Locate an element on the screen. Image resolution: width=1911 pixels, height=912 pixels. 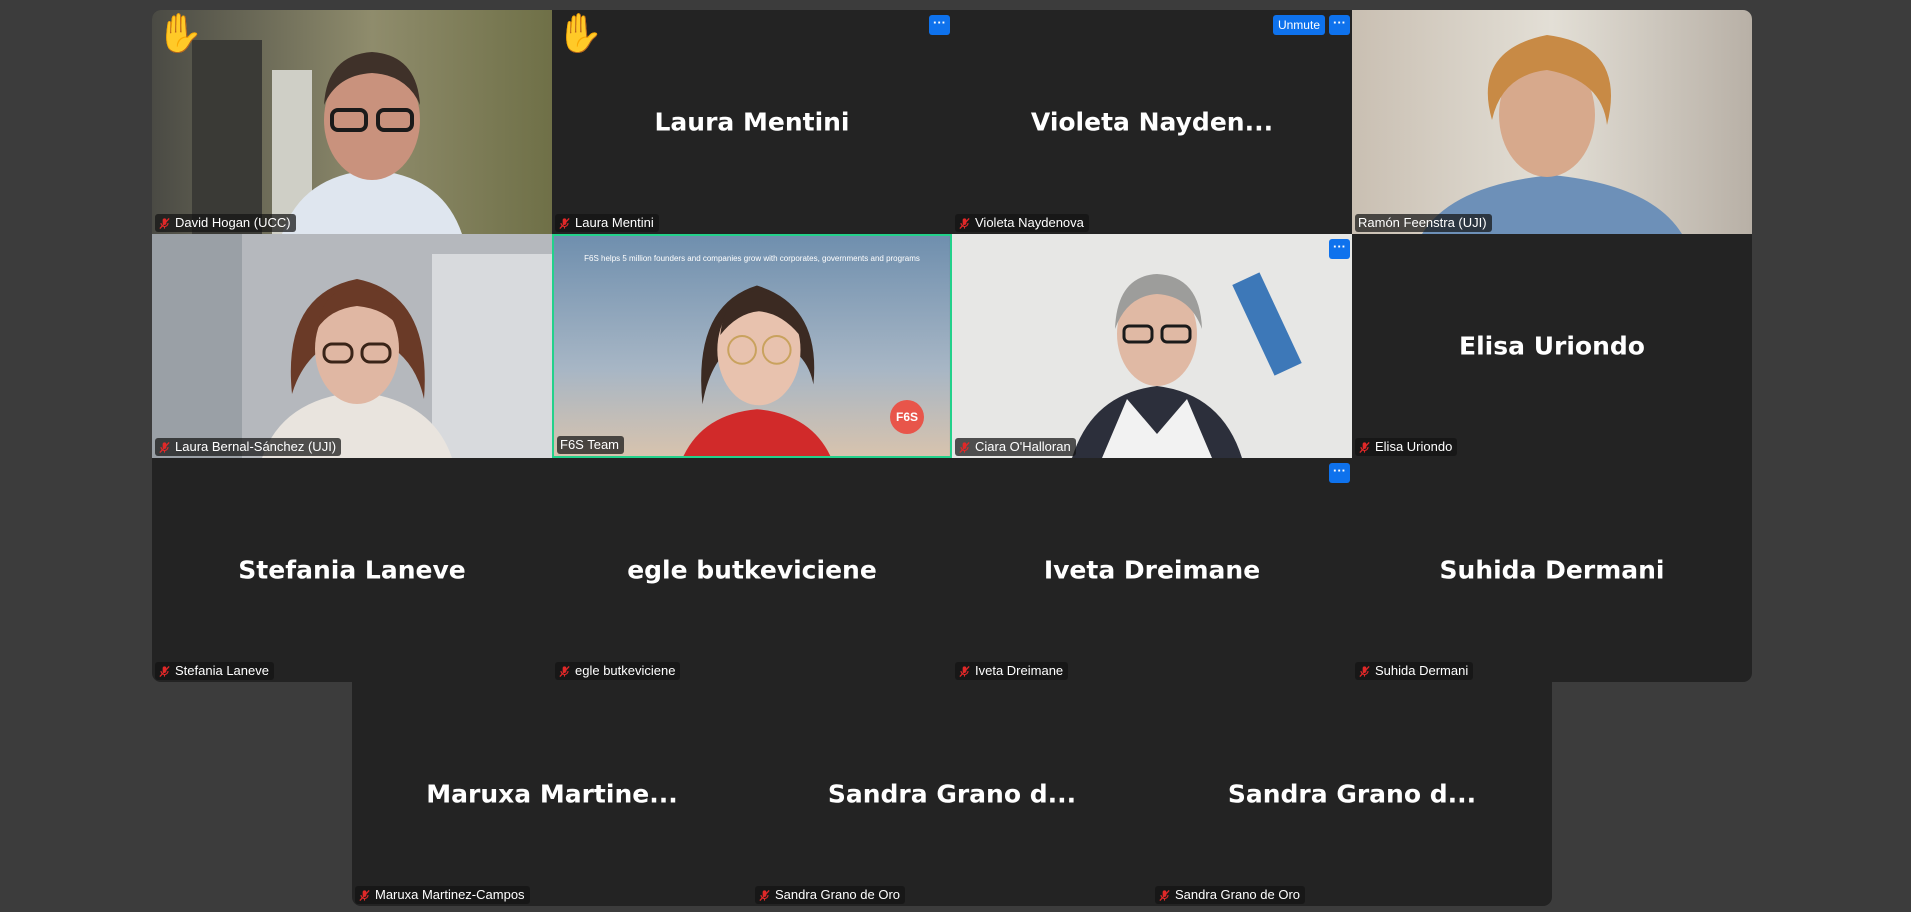
participant-name: Elisa Uriondo is located at coordinates (1414, 446).